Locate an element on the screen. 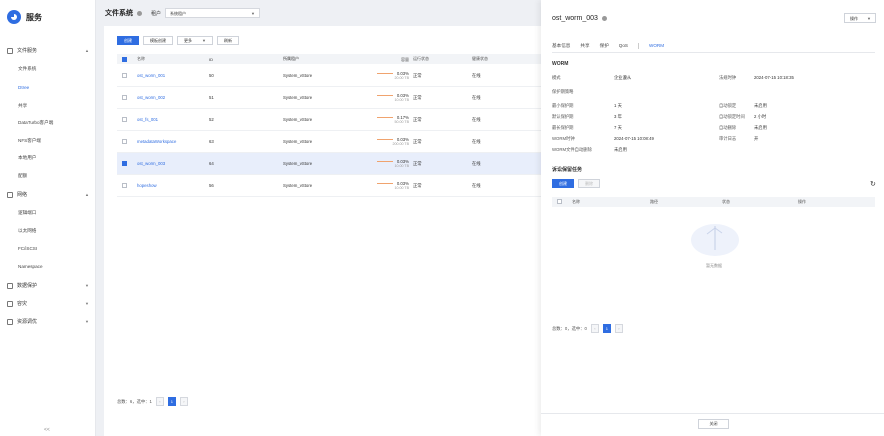 This screenshot has height=436, width=884. sidebar-item-dataturbo: DataTurbo客户端 is located at coordinates (35, 123).